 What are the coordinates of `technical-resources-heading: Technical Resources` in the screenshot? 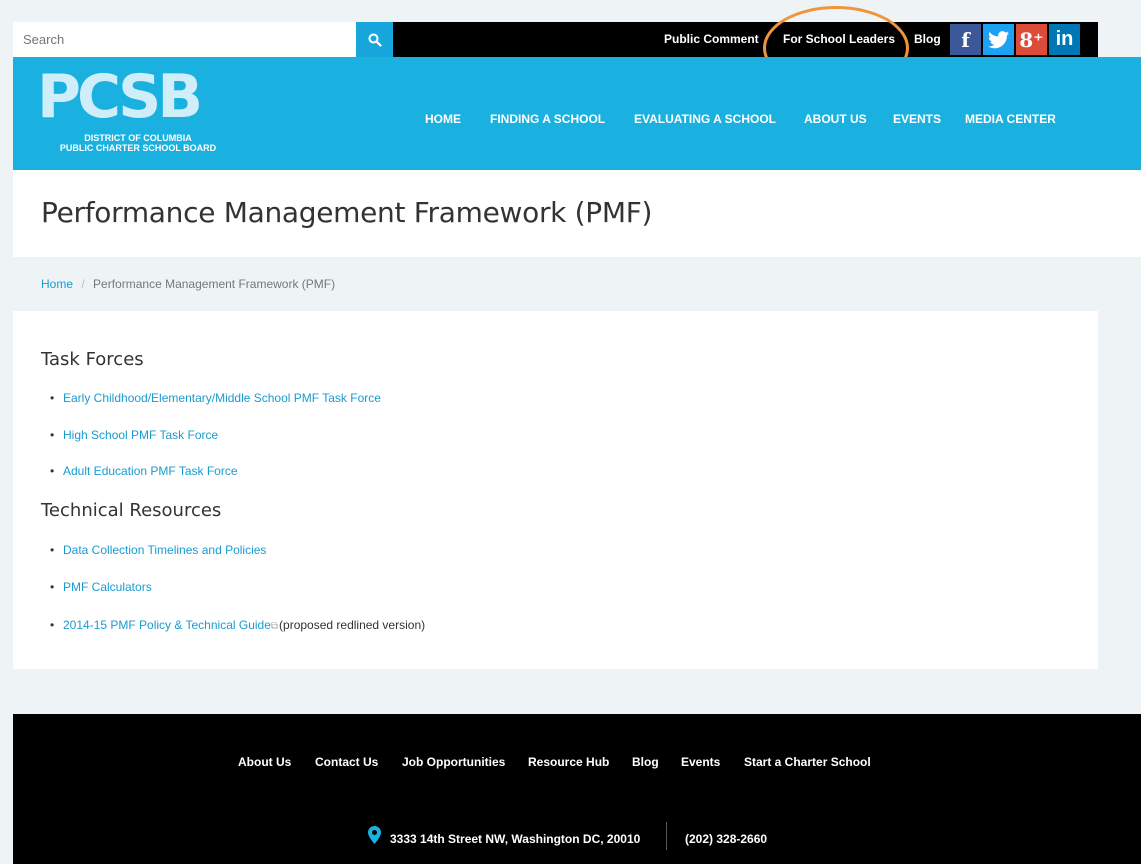 It's located at (131, 510).